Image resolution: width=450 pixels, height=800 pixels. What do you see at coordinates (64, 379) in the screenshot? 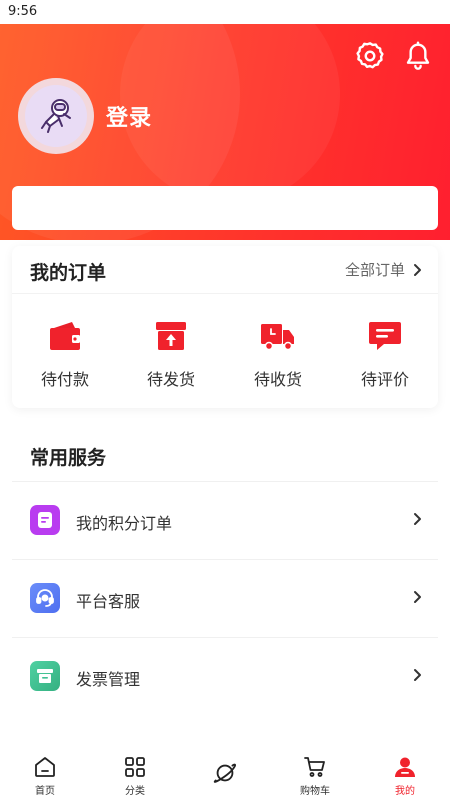
I see `order-item-label: 待付款` at bounding box center [64, 379].